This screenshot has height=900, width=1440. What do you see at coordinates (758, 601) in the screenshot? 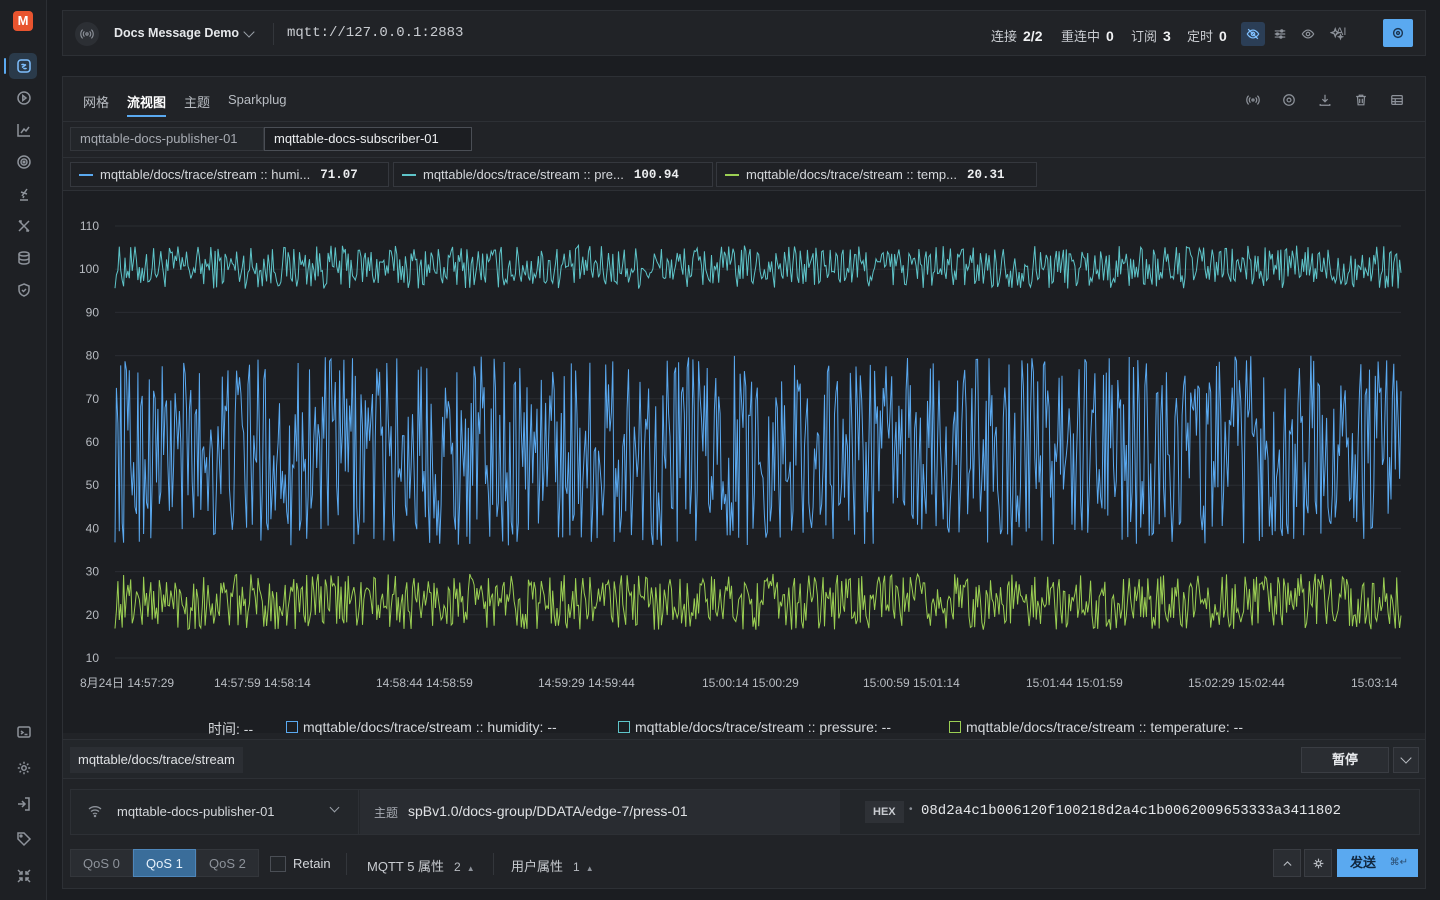
I see `series-line-temperature` at bounding box center [758, 601].